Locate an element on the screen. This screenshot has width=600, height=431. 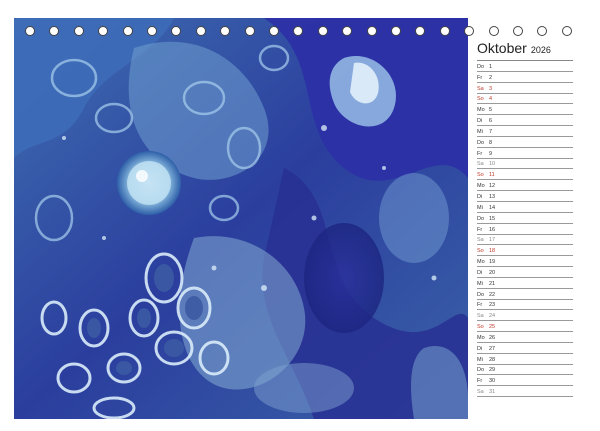
day-row: Mo 19 is located at coordinates (525, 262).